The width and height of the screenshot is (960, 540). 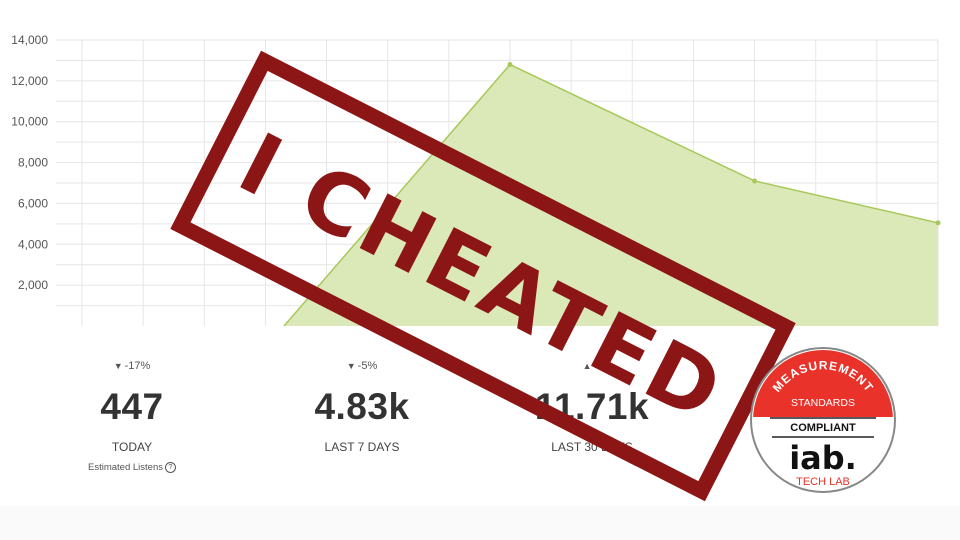 What do you see at coordinates (132, 467) in the screenshot?
I see `estimated-listens-note: Estimated Listens?` at bounding box center [132, 467].